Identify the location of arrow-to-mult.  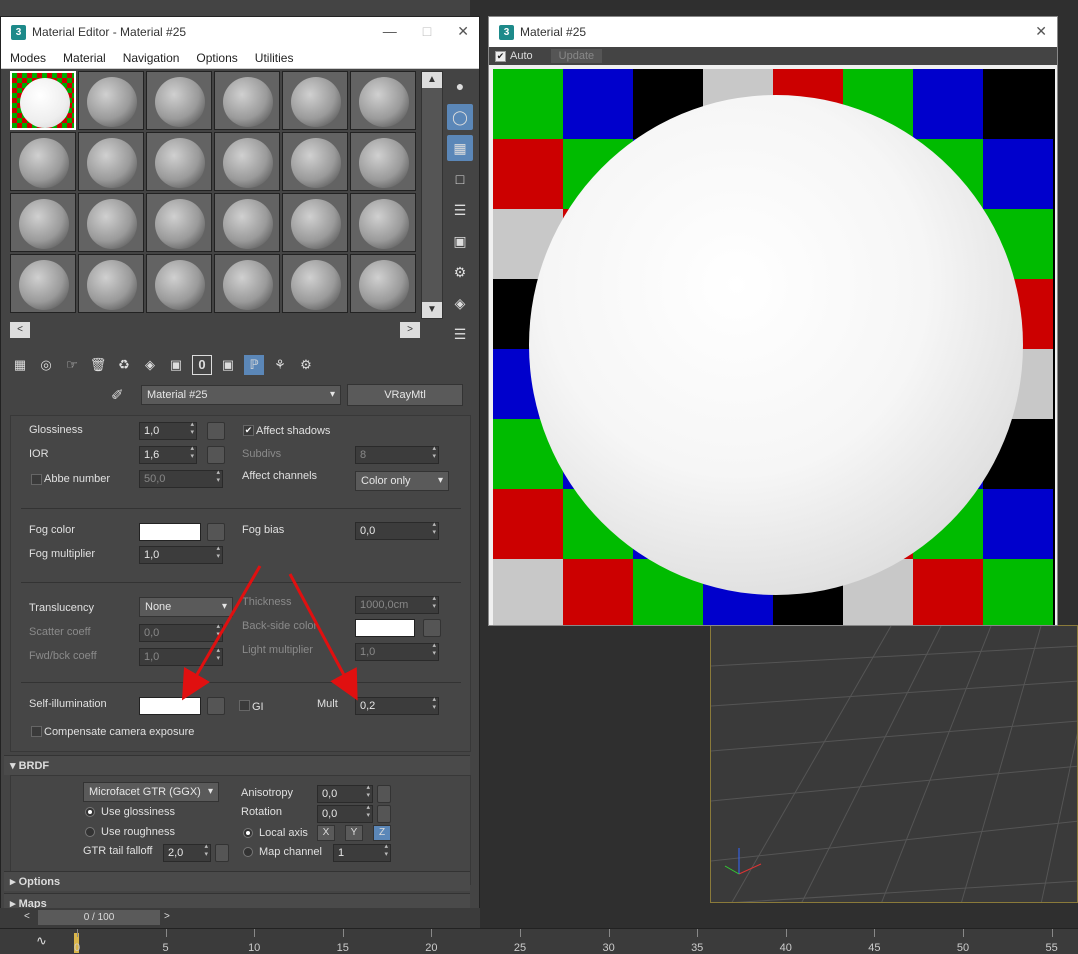
(323, 637).